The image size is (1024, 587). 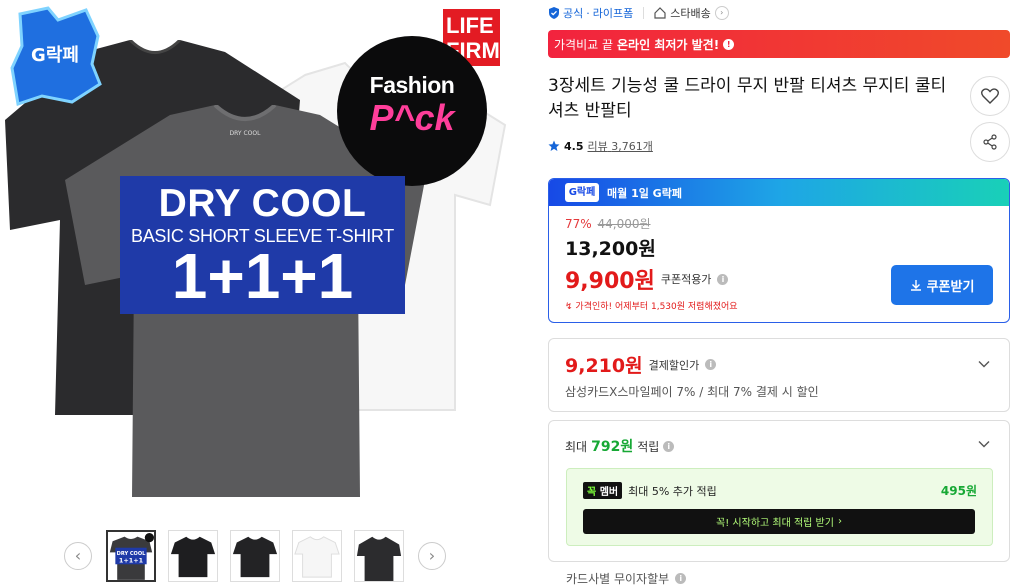 I want to click on payment-desc: 삼성카드X스마일페이 7% / 최대 7% 결제 시 할인, so click(x=692, y=392).